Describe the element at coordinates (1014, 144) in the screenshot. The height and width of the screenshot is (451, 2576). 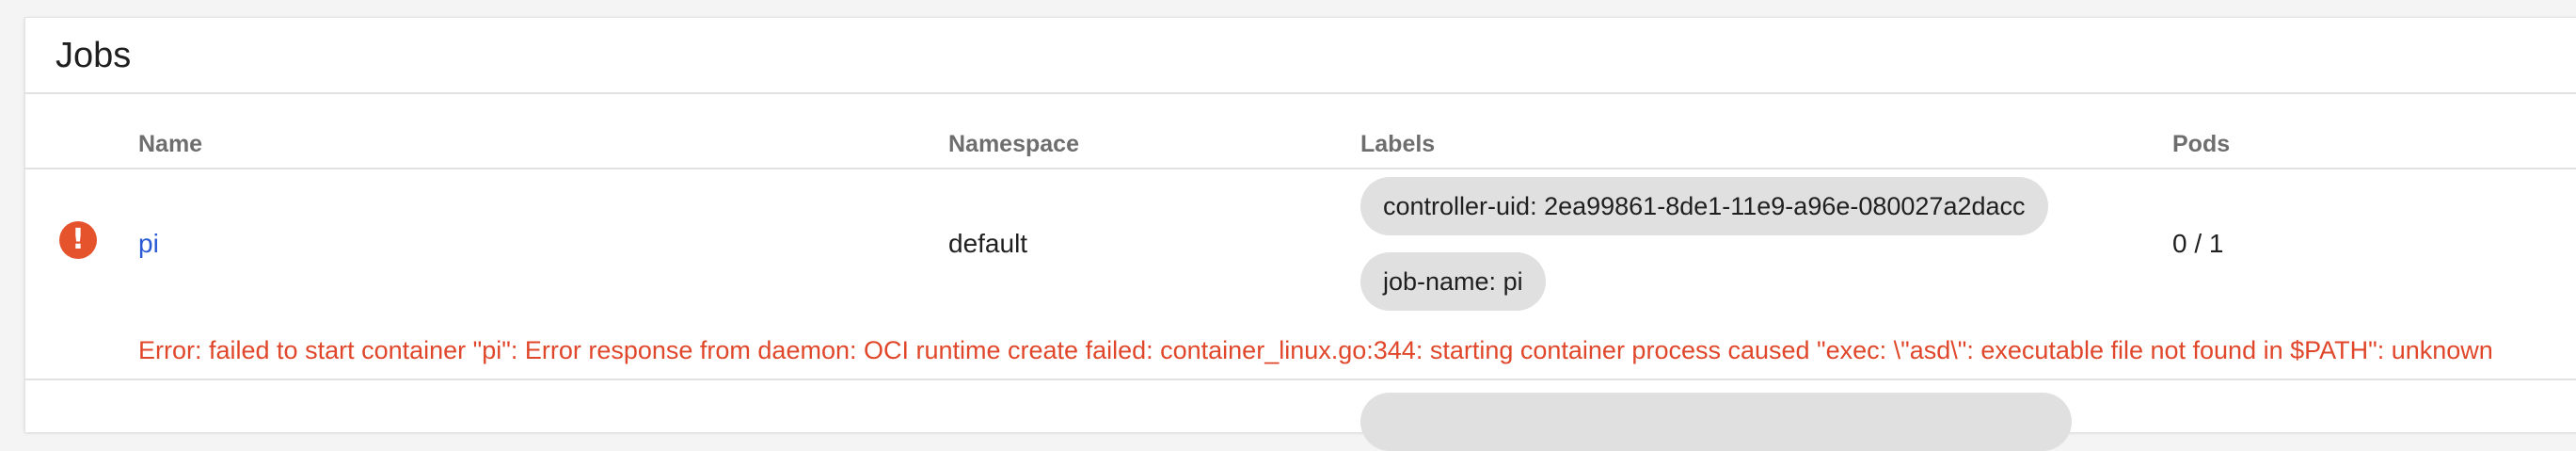
I see `column-header-namespace: Namespace` at that location.